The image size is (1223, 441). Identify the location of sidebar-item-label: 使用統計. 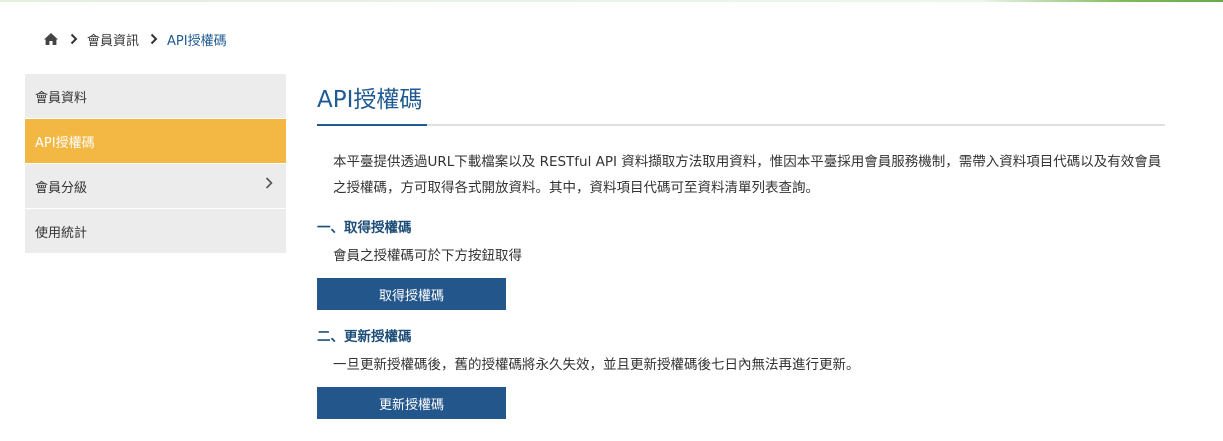
(61, 233).